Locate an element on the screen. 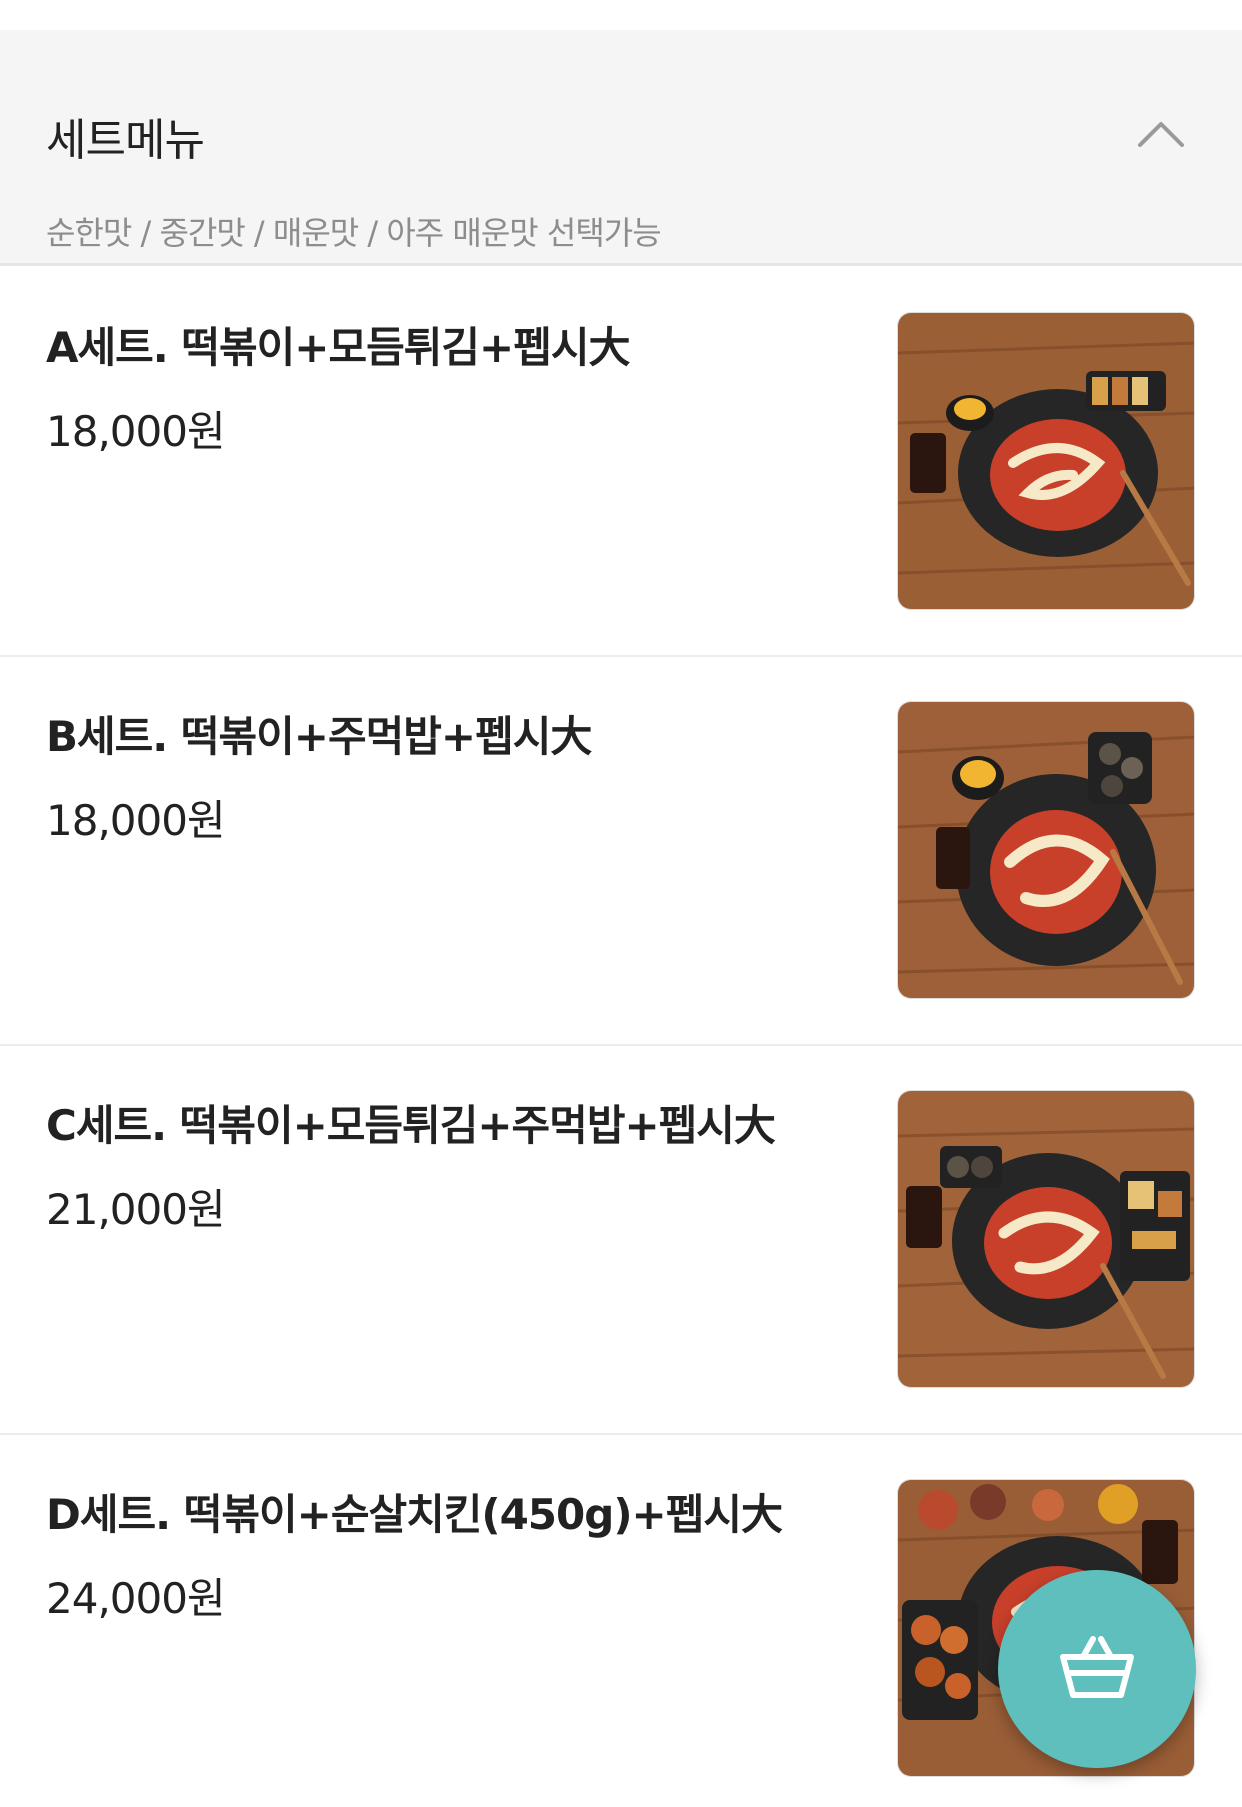 The height and width of the screenshot is (1807, 1242). top-spacer is located at coordinates (621, 15).